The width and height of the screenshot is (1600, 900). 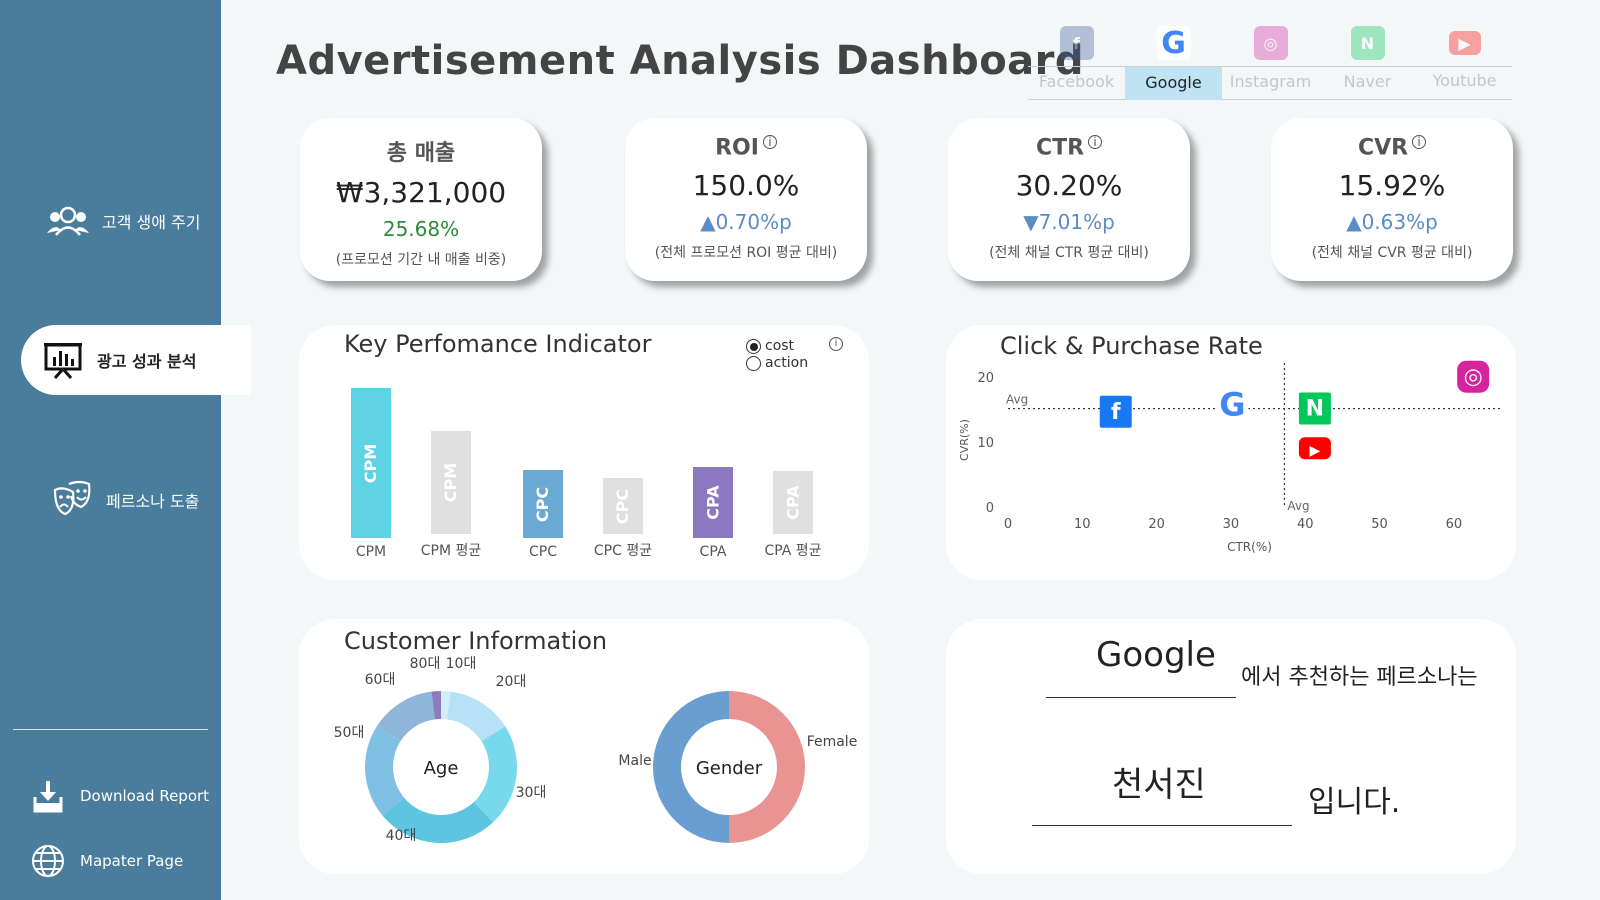 What do you see at coordinates (421, 192) in the screenshot?
I see `kpi-value: ₩3,321,000` at bounding box center [421, 192].